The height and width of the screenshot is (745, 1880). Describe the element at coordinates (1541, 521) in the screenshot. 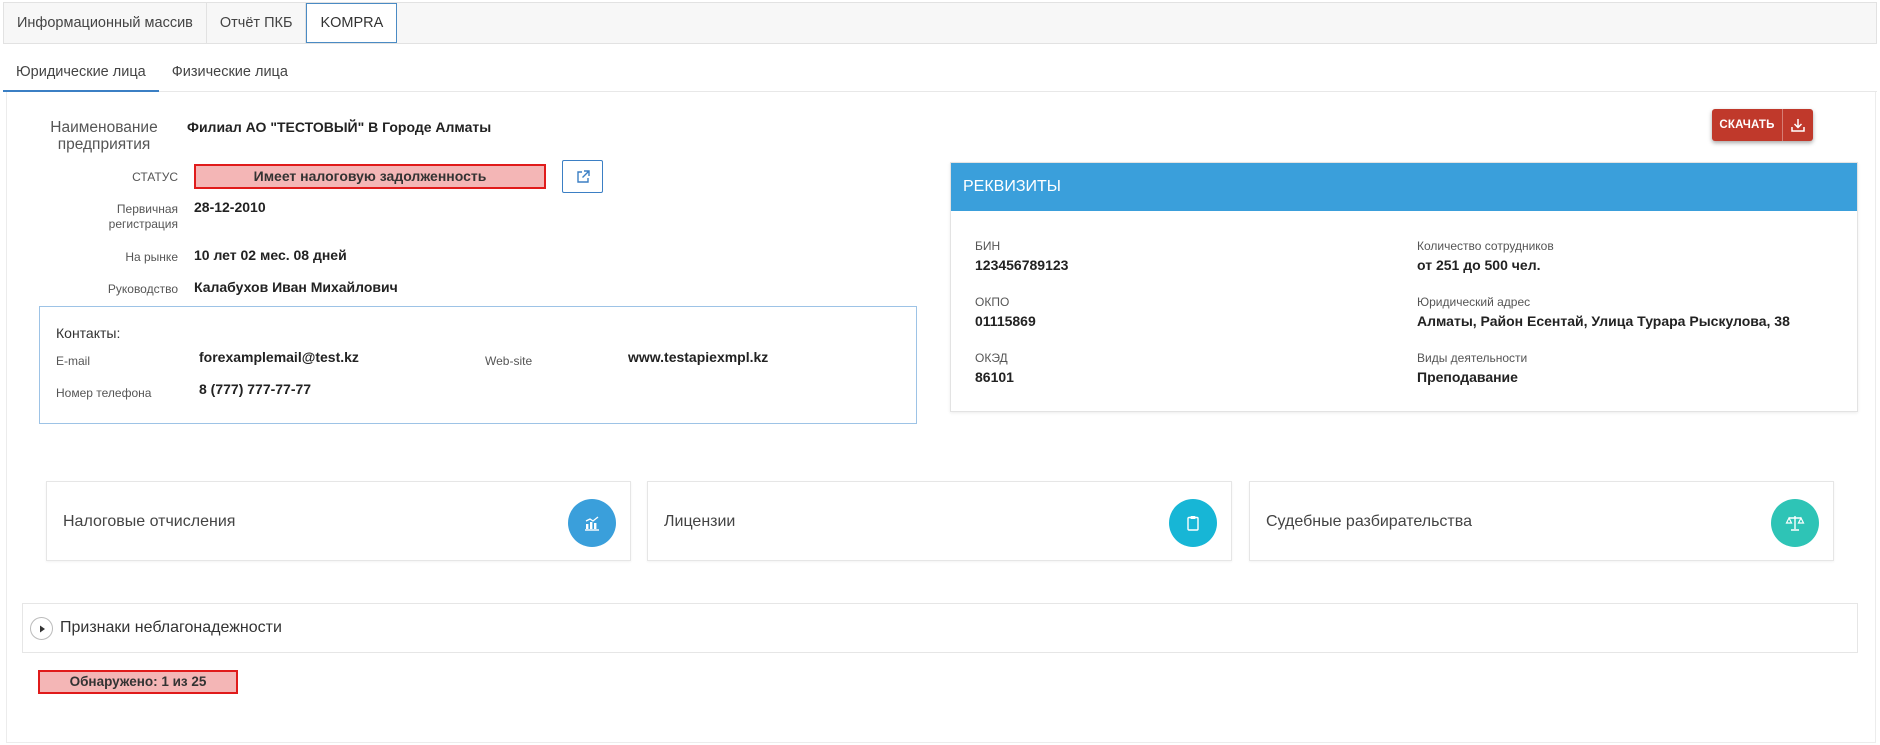

I see `tile-court-cases: Судебные разбирательства` at that location.